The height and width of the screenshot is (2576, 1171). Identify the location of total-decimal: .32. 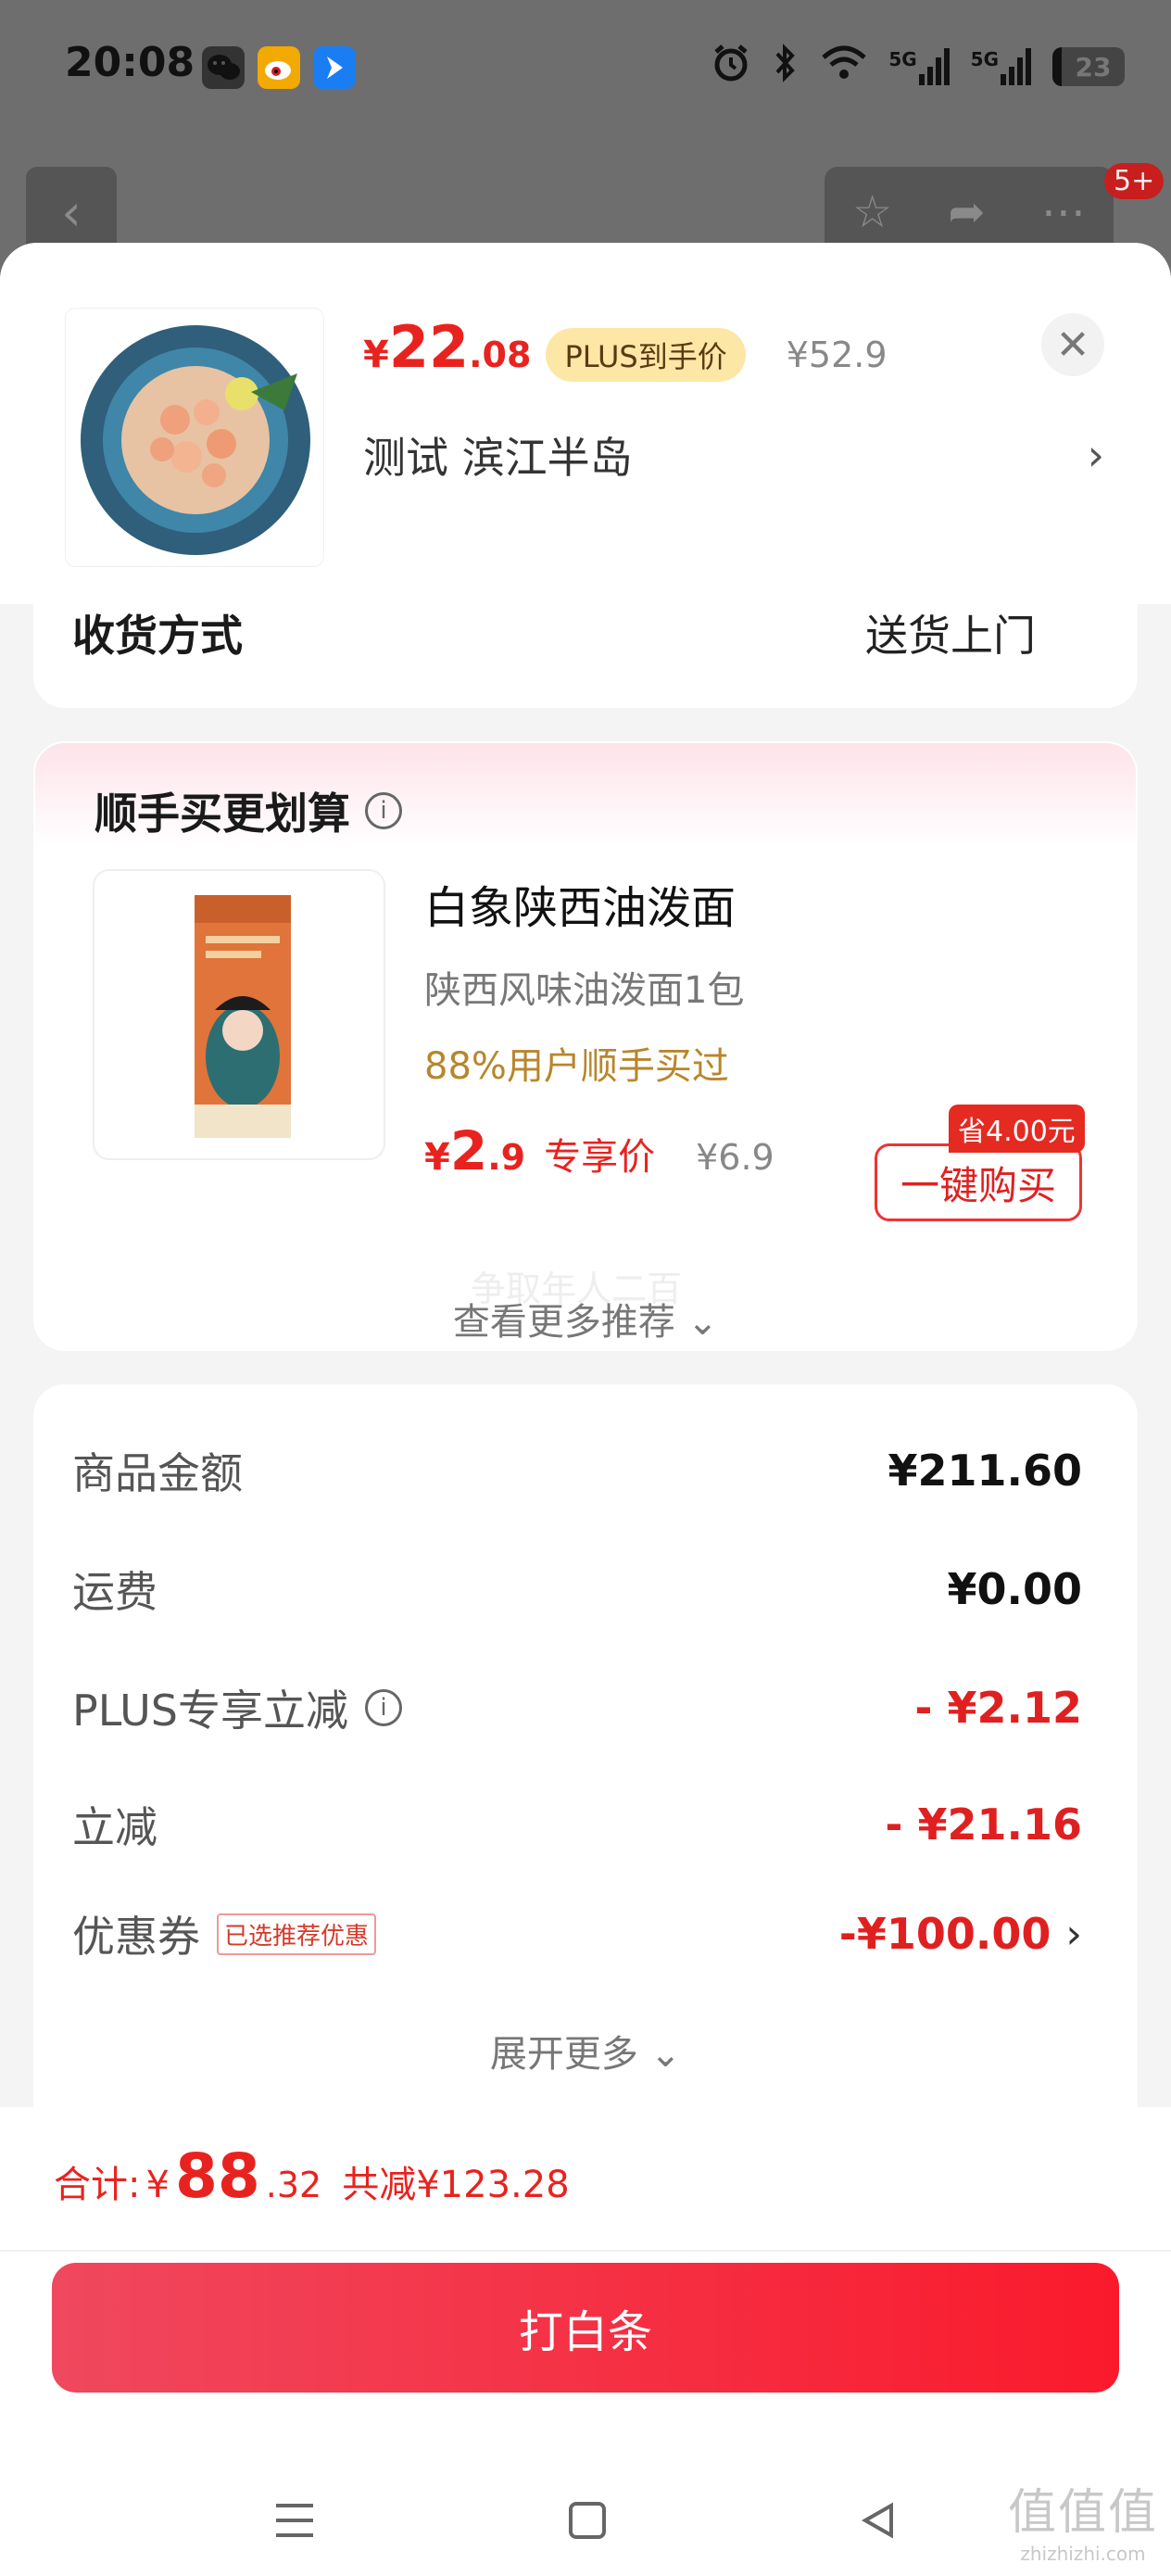
(294, 2185).